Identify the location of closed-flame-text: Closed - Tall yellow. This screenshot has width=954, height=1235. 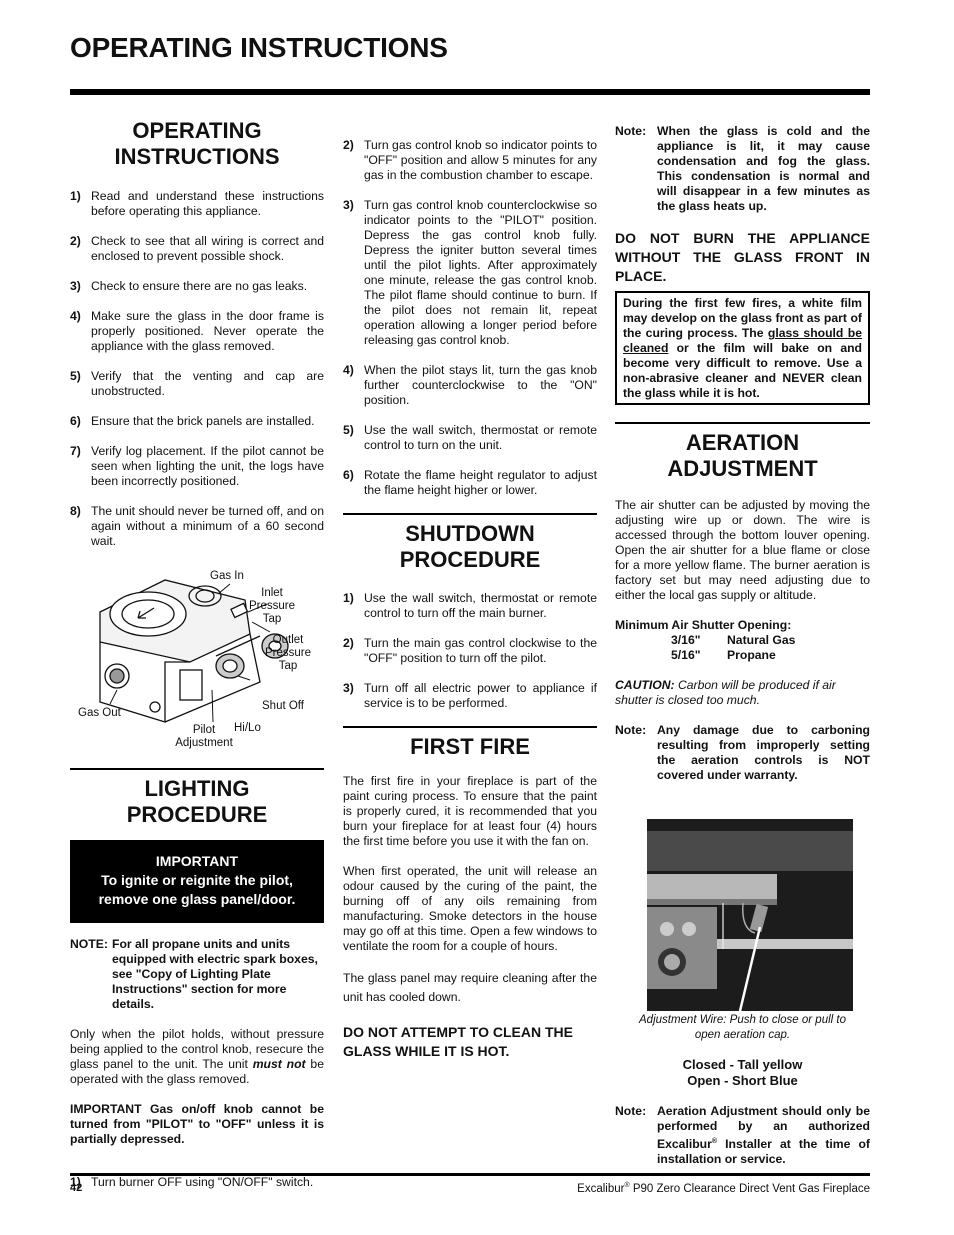
(742, 1064).